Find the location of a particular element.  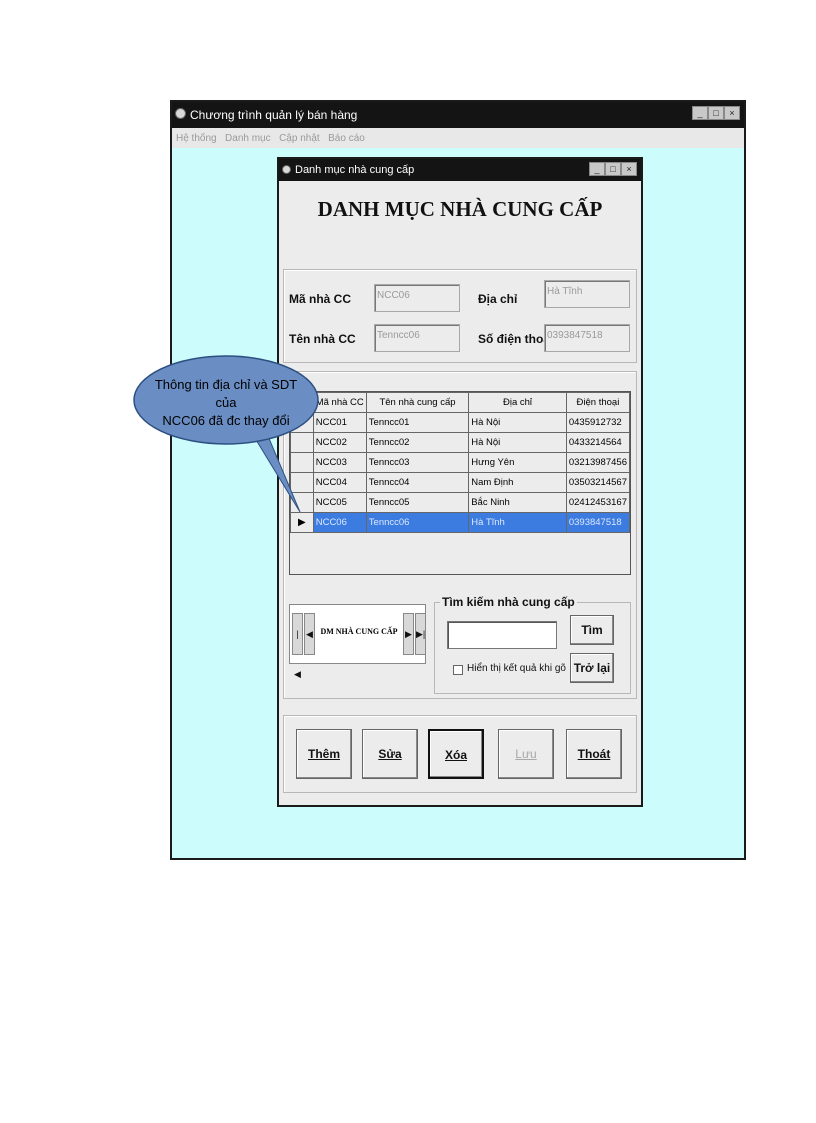

table-row: NCC01 Tenncc01 Hà Nội 0435912732 is located at coordinates (460, 422).